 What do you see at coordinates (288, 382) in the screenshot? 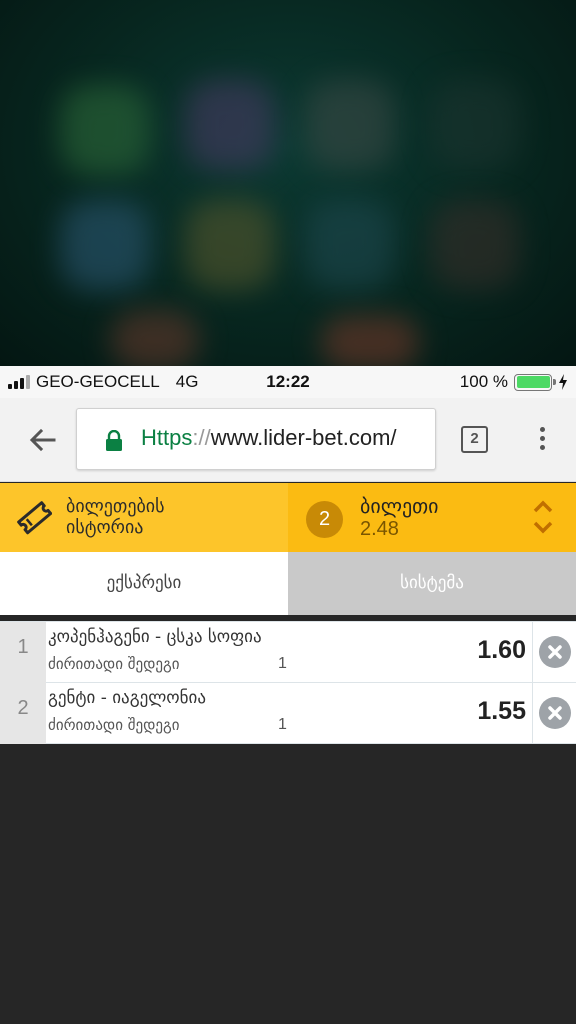
I see `status-bar: GEO-GEOCELL 4G 12:22 100 %` at bounding box center [288, 382].